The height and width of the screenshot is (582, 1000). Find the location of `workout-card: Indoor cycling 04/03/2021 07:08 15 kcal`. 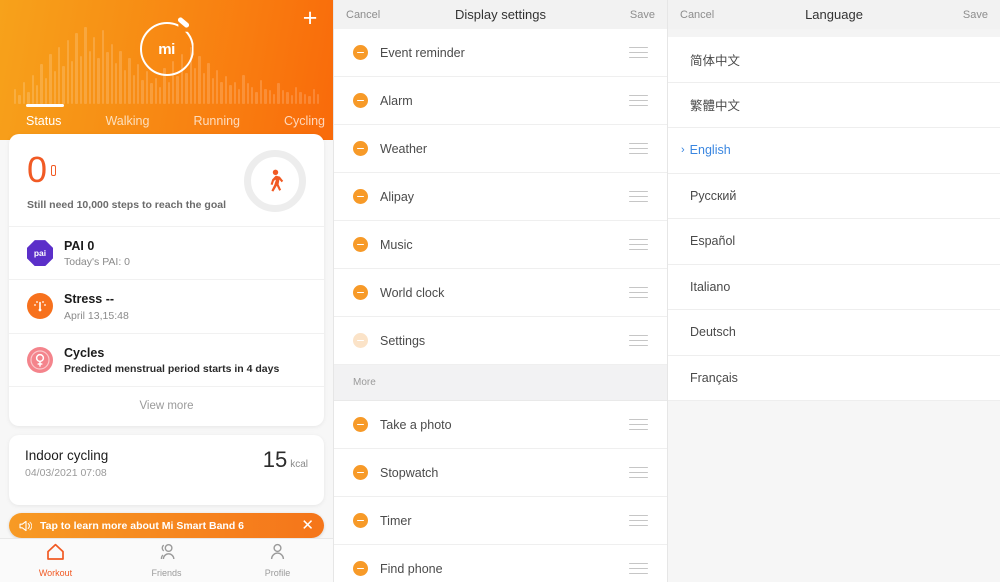

workout-card: Indoor cycling 04/03/2021 07:08 15 kcal is located at coordinates (166, 469).